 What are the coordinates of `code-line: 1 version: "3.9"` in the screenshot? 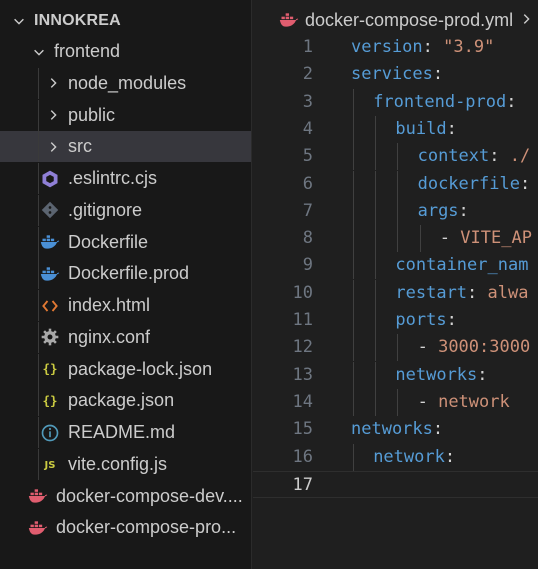 It's located at (395, 47).